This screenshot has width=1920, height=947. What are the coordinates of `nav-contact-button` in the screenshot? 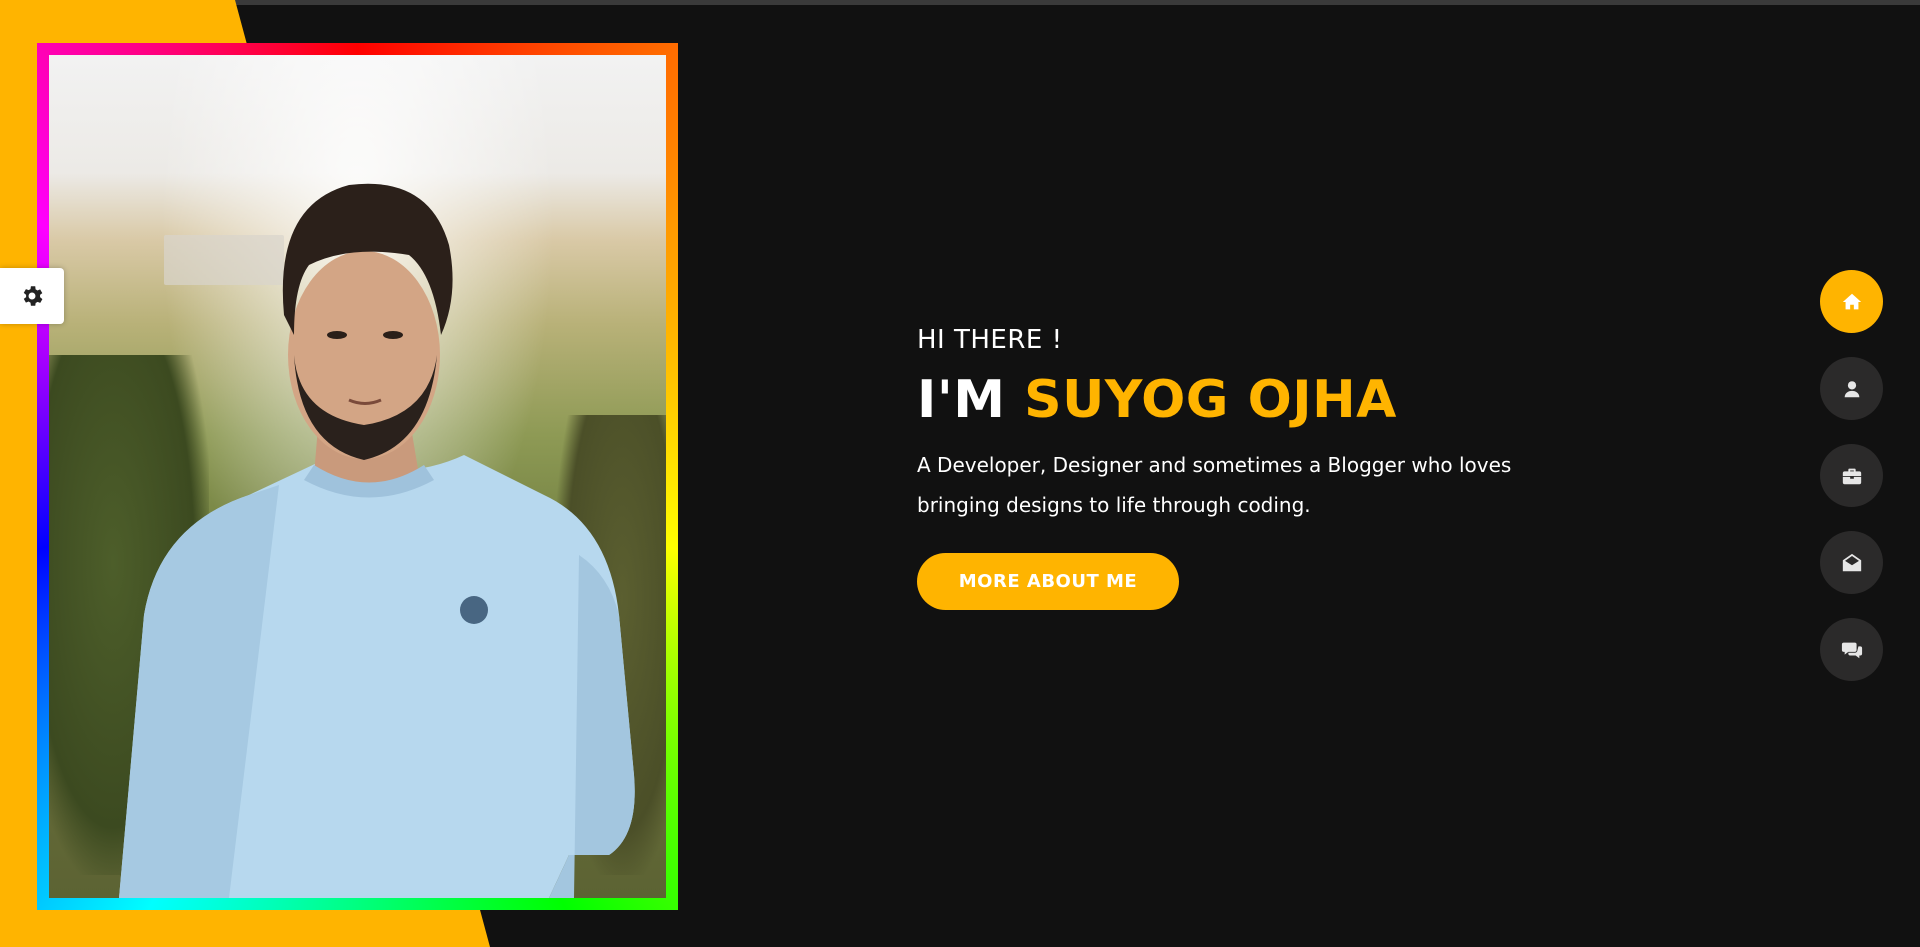 It's located at (1851, 562).